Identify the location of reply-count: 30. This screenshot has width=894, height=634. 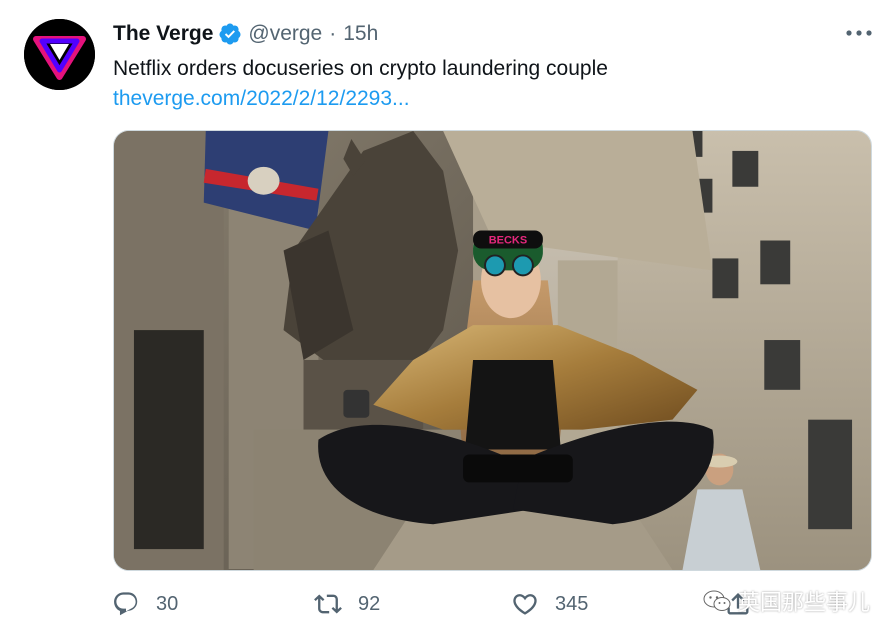
(167, 603).